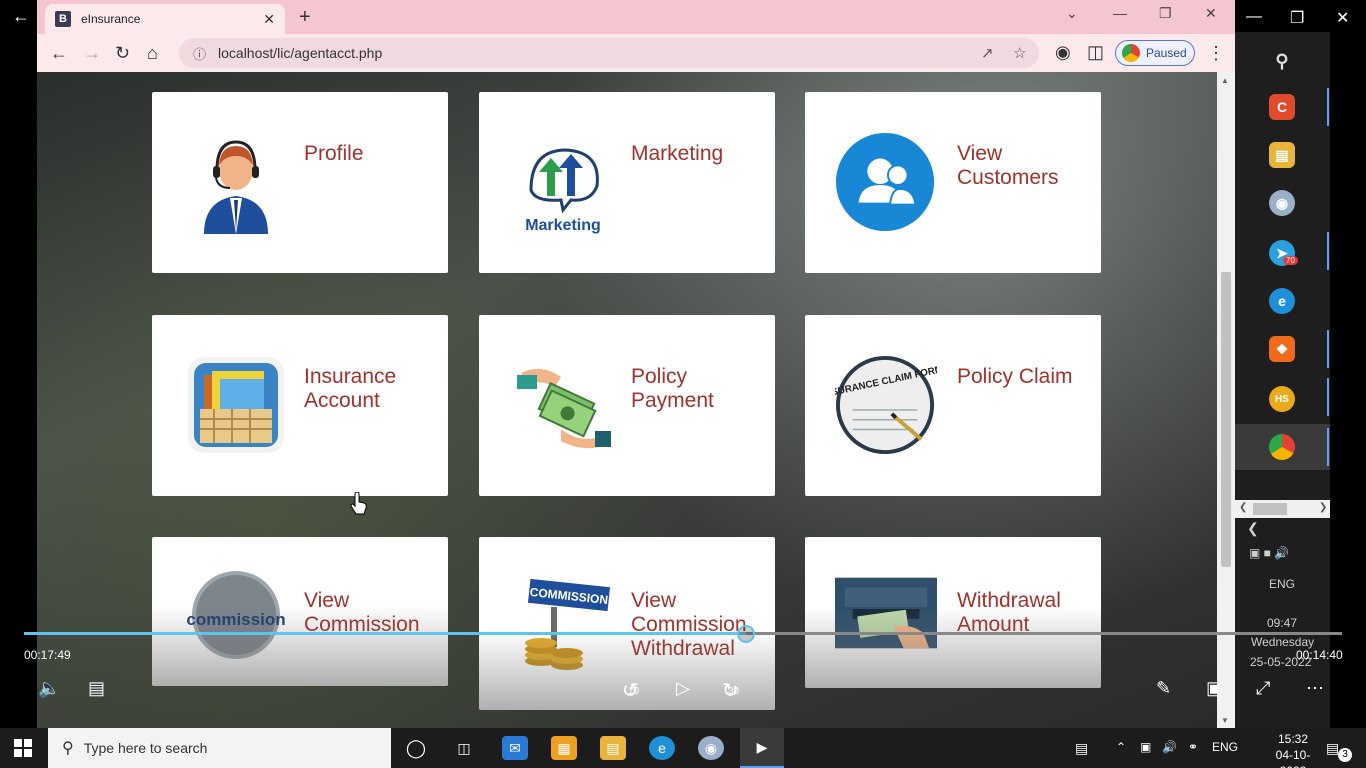  What do you see at coordinates (762, 748) in the screenshot?
I see `media-player-taskbar-item: ▶` at bounding box center [762, 748].